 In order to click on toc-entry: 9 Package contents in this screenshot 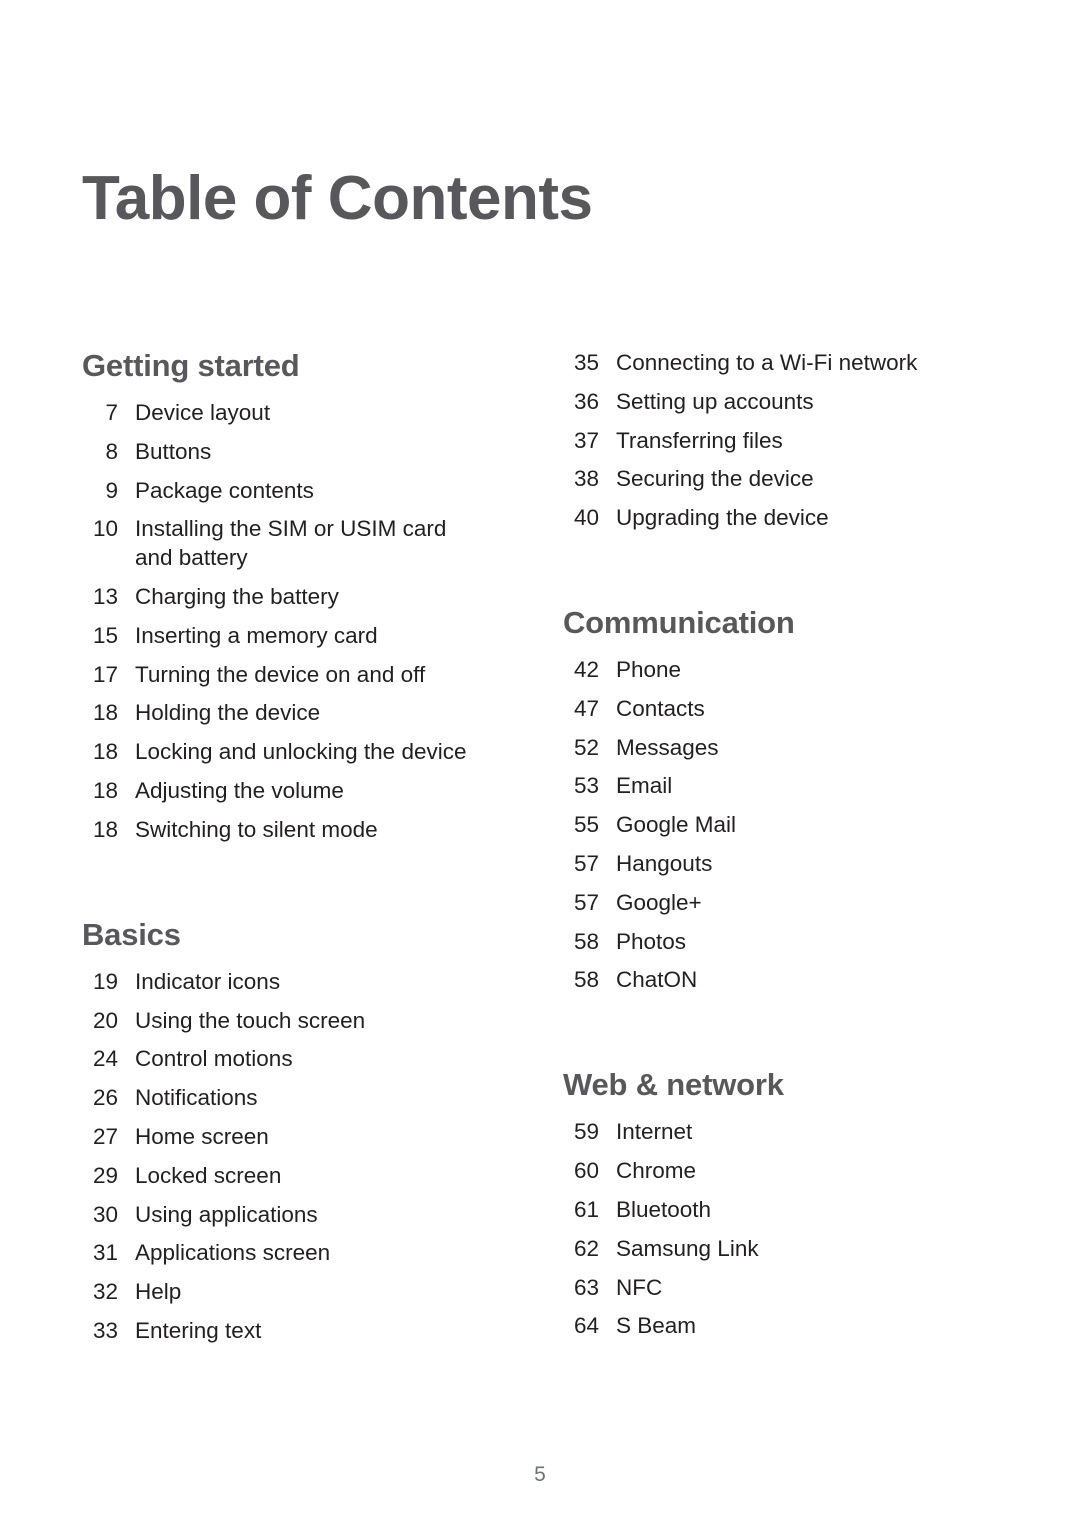, I will do `click(276, 491)`.